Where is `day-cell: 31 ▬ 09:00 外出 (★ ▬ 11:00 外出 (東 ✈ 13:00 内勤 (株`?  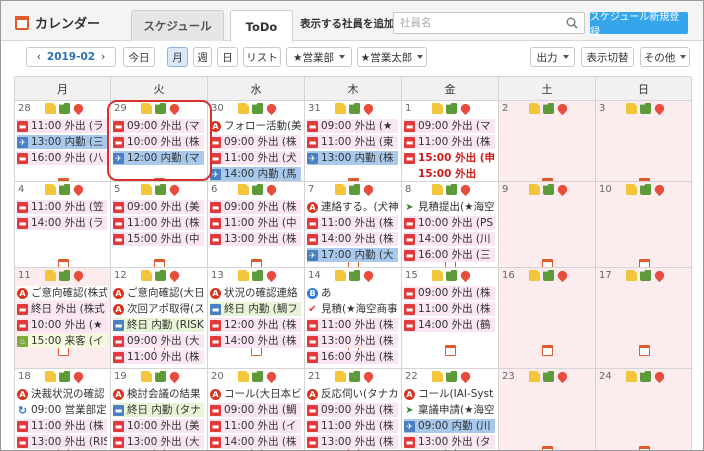 day-cell: 31 ▬ 09:00 外出 (★ ▬ 11:00 外出 (東 ✈ 13:00 内勤 (株 is located at coordinates (353, 141).